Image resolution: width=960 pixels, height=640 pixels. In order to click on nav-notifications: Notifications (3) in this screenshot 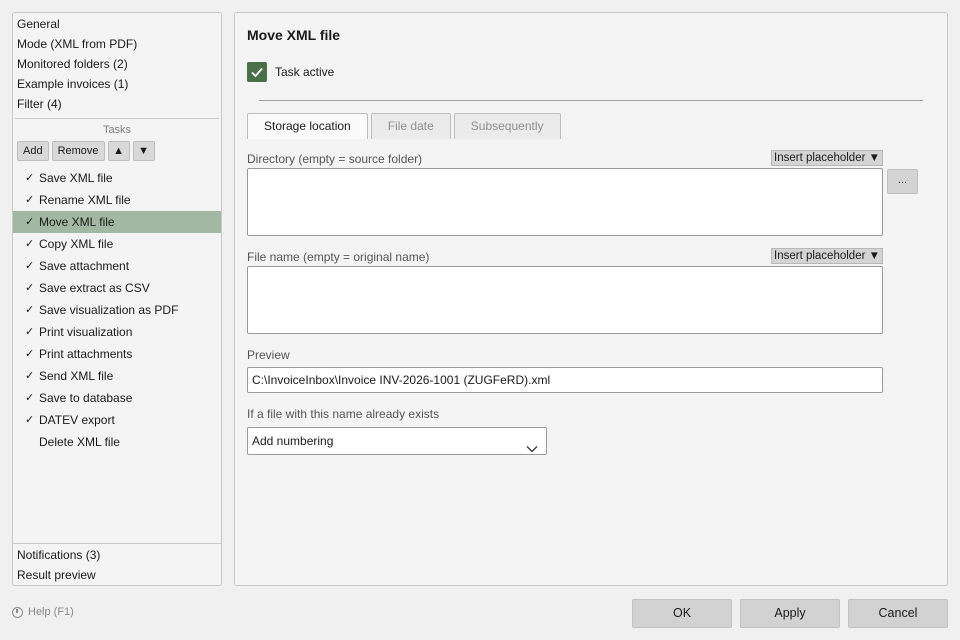, I will do `click(117, 555)`.